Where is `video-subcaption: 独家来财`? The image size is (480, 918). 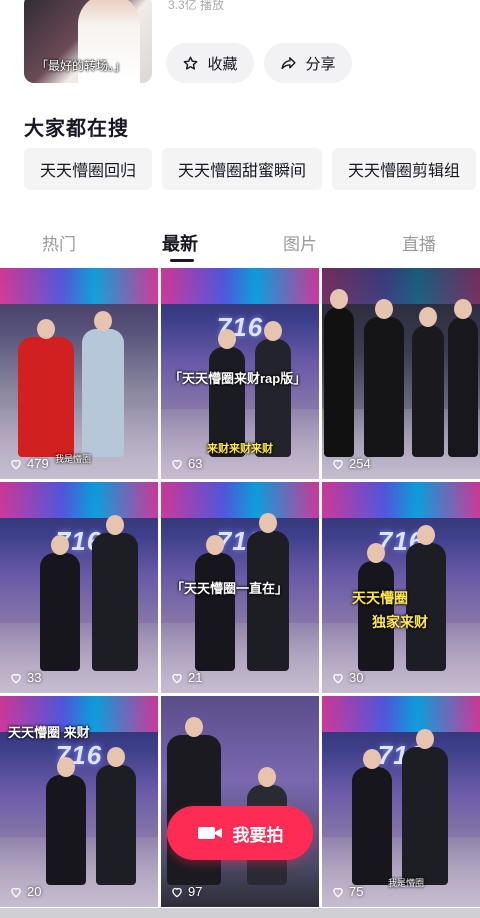
video-subcaption: 独家来财 is located at coordinates (400, 622).